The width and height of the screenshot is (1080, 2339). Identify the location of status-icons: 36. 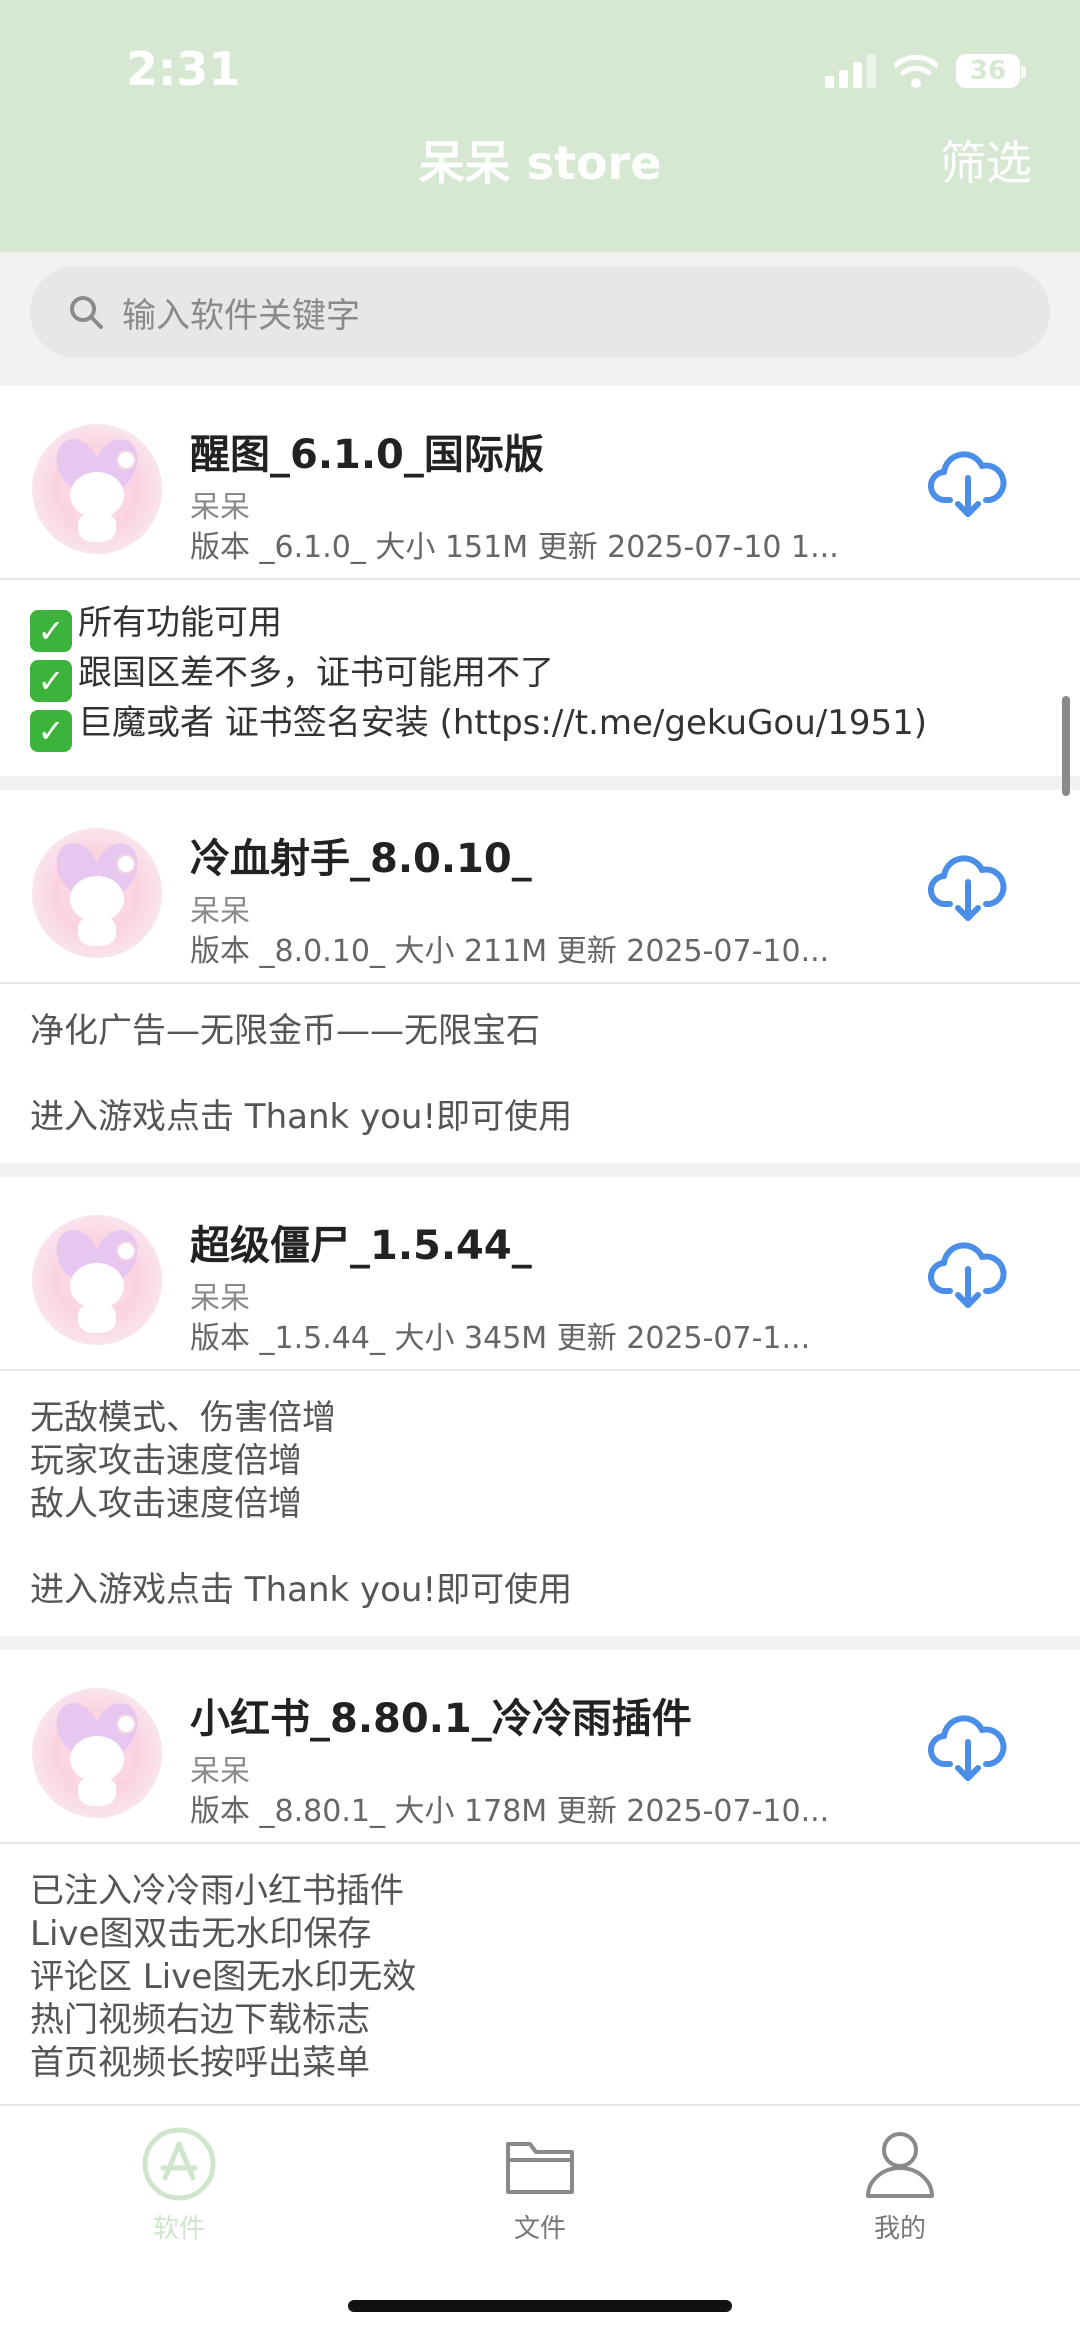
(925, 71).